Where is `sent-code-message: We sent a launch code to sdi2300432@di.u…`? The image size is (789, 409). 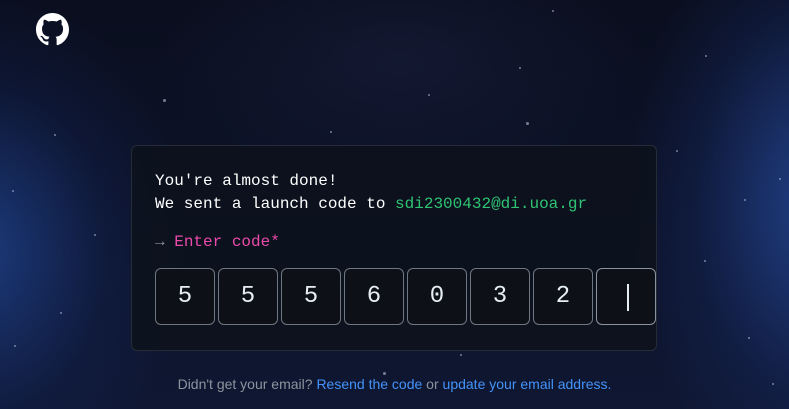 sent-code-message: We sent a launch code to sdi2300432@di.u… is located at coordinates (371, 204).